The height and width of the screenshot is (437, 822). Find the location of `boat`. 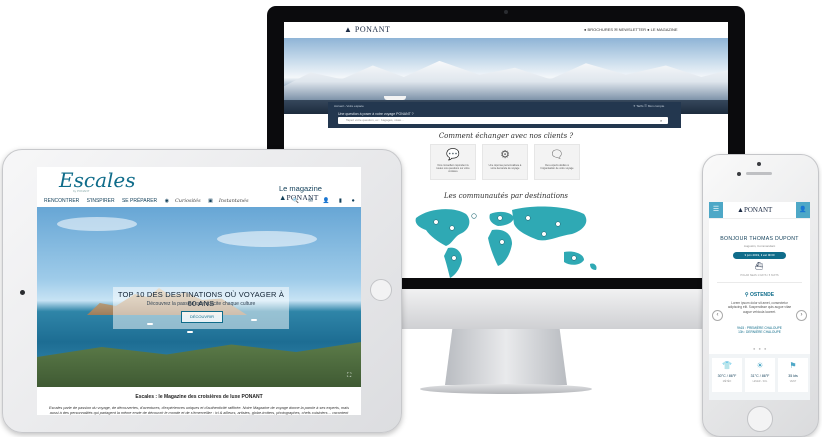

boat is located at coordinates (190, 332).